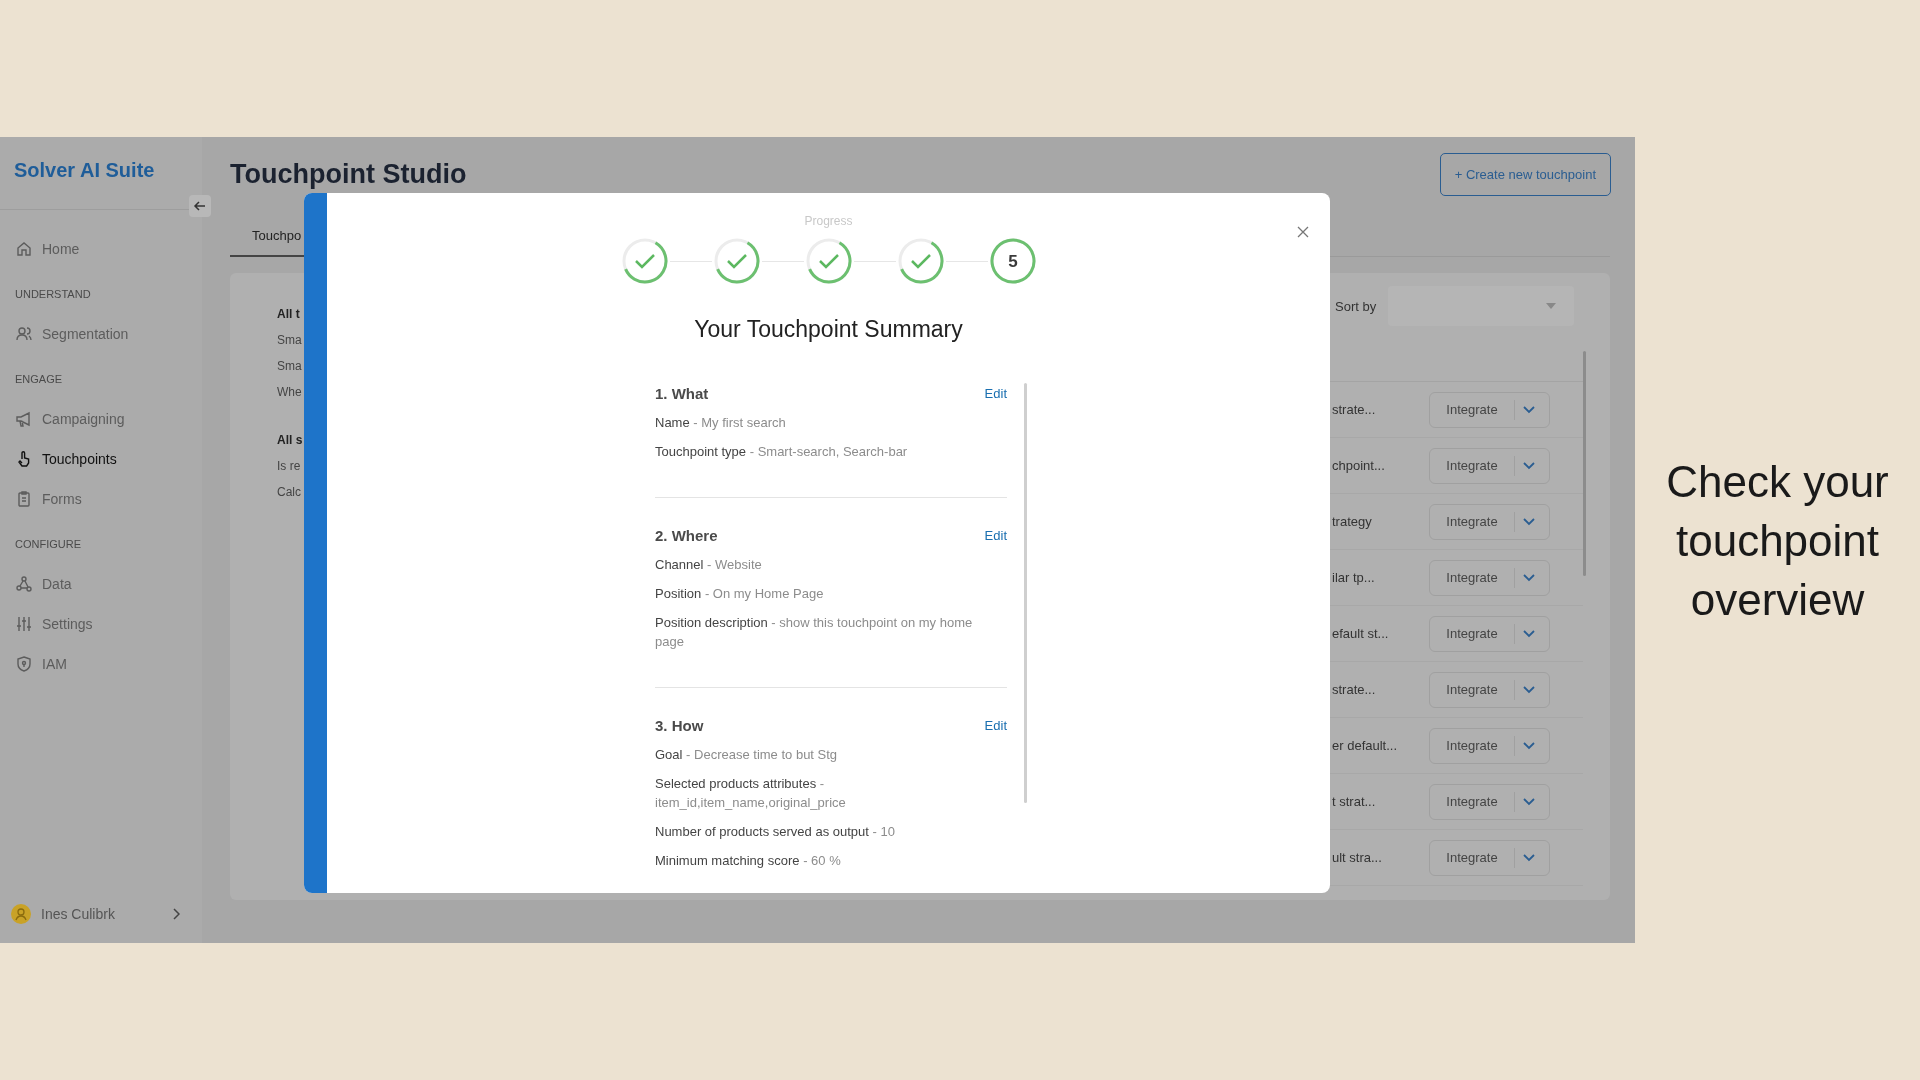 The image size is (1920, 1080). What do you see at coordinates (101, 419) in the screenshot?
I see `nav-item: Campaigning` at bounding box center [101, 419].